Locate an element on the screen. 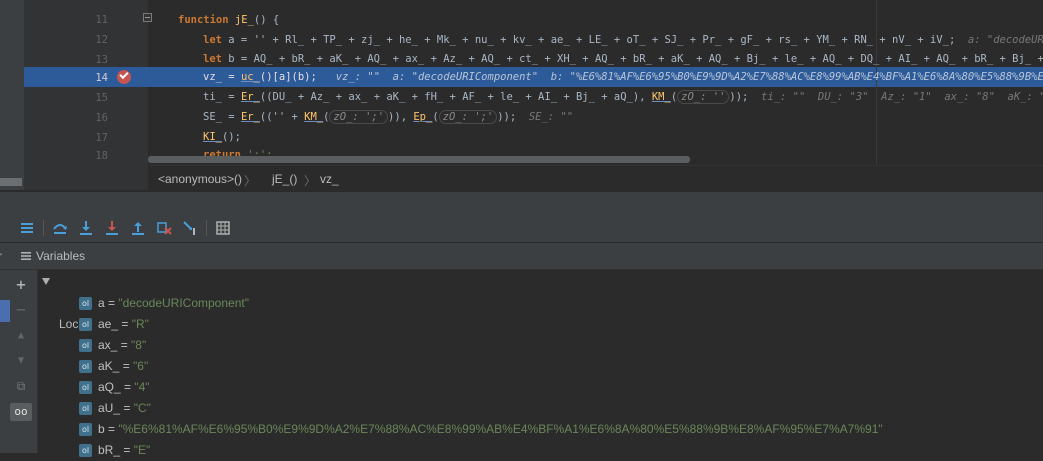 The width and height of the screenshot is (1043, 461). line-number: 16 is located at coordinates (101, 118).